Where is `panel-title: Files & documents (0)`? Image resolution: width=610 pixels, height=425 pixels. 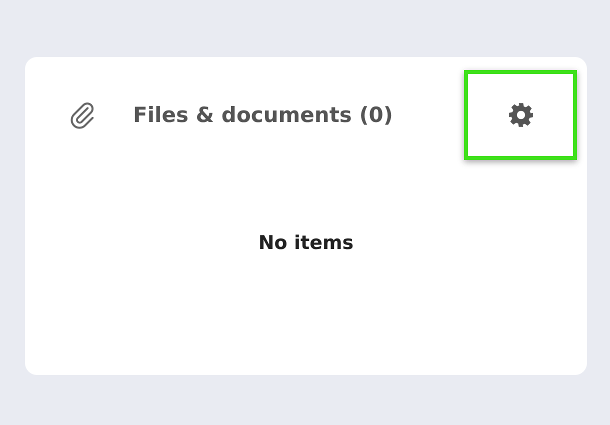
panel-title: Files & documents (0) is located at coordinates (263, 115).